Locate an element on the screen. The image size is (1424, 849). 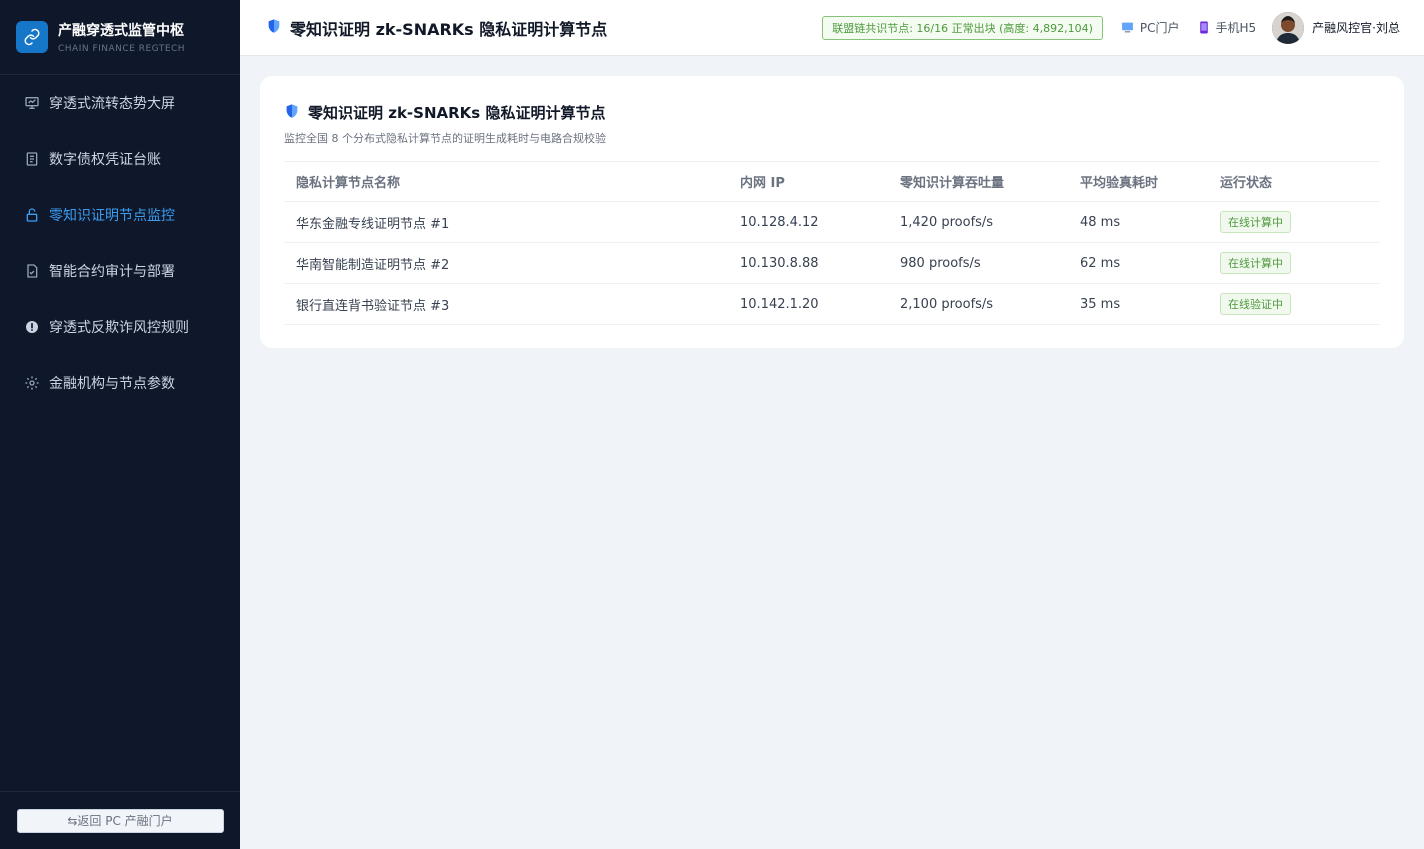
page-title: 零知识证明 zk-SNARKs 隐私证明计算节点 is located at coordinates (436, 28).